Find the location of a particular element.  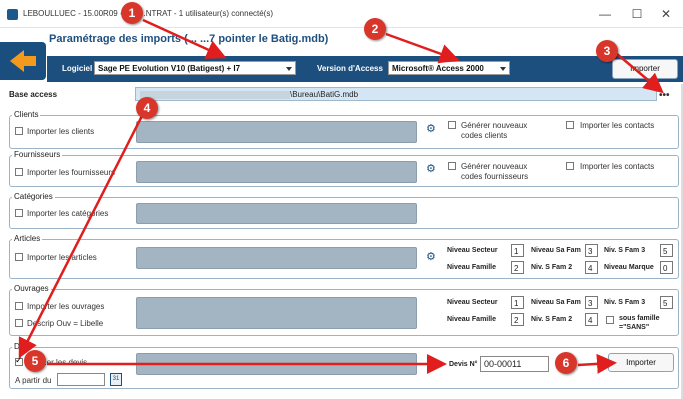

import-contacts-fournisseurs-label: Importer les contacts is located at coordinates (617, 166).